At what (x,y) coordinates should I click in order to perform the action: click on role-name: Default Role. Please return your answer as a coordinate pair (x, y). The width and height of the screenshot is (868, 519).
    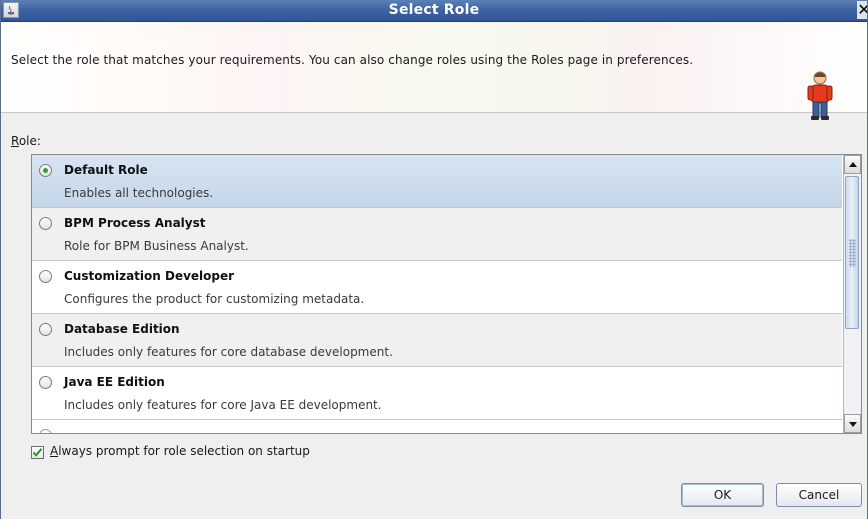
    Looking at the image, I should click on (106, 170).